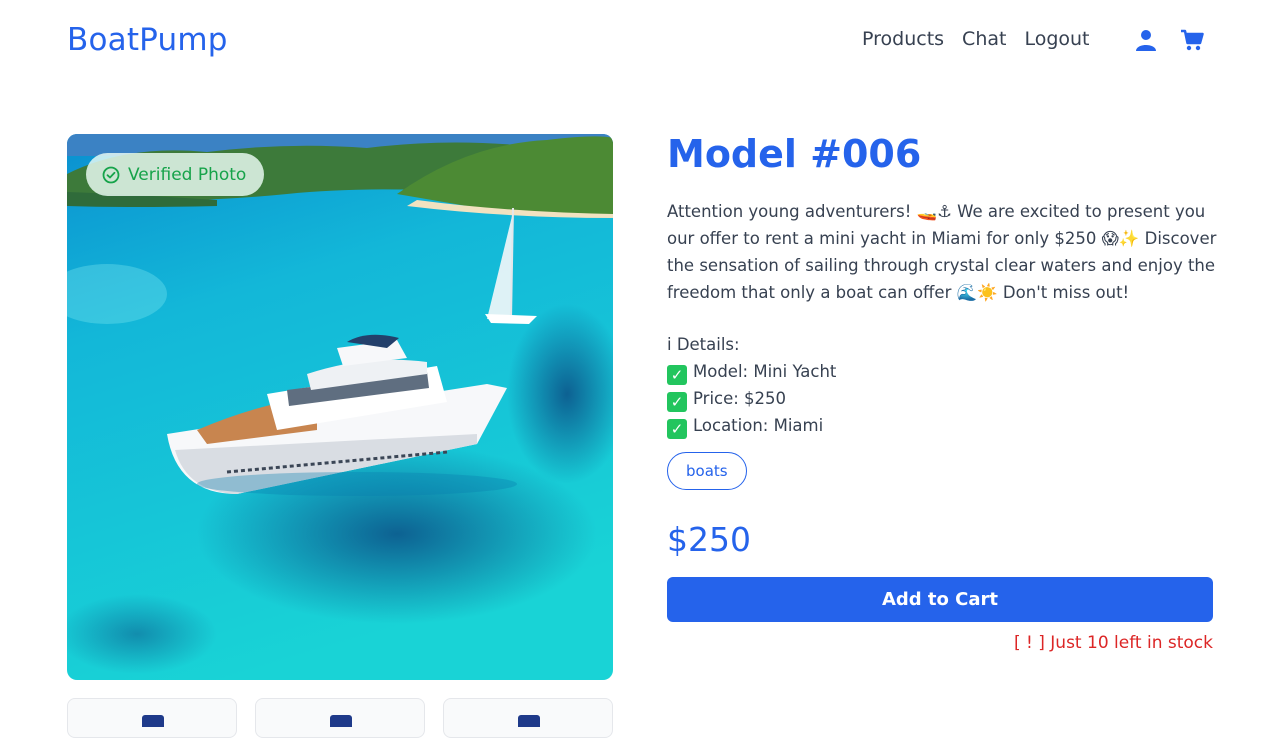 The width and height of the screenshot is (1280, 738). I want to click on header-actions, so click(1169, 40).